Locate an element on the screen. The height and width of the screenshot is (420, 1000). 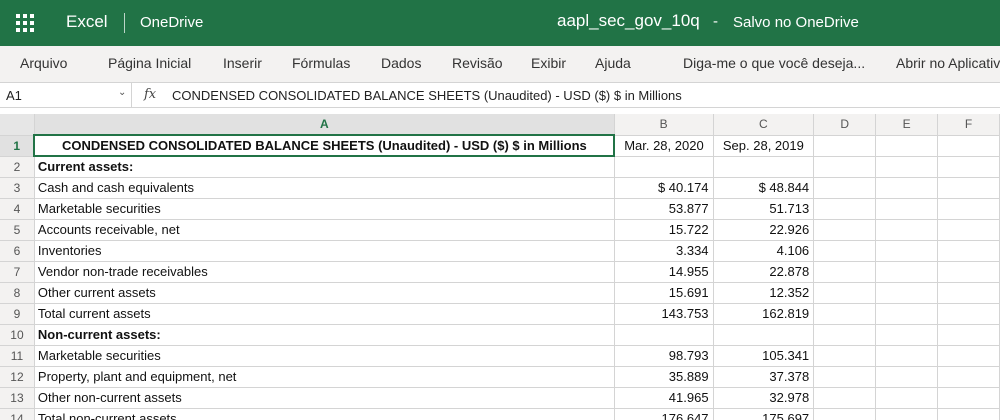
function-icon: fx is located at coordinates (150, 94).